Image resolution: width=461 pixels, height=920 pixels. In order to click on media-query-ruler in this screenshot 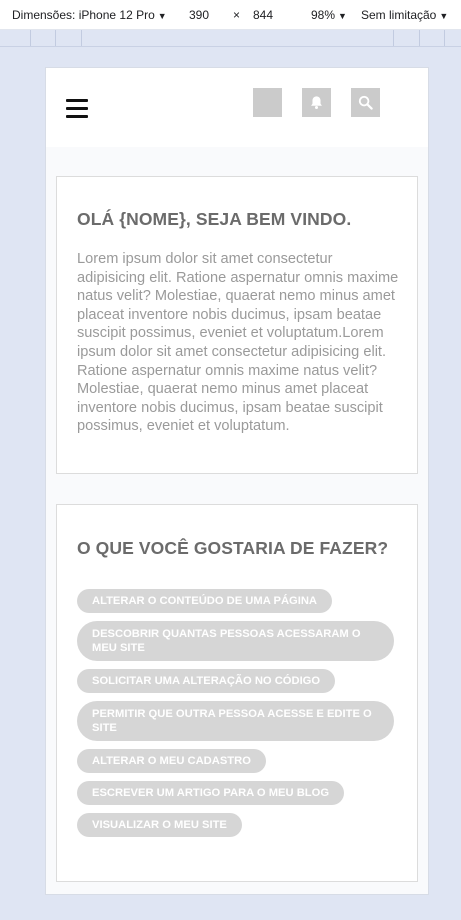, I will do `click(230, 38)`.